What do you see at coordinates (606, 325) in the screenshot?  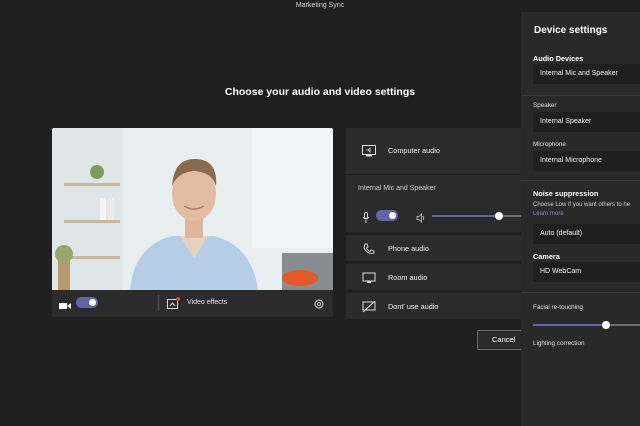 I see `facial-retouching-thumb` at bounding box center [606, 325].